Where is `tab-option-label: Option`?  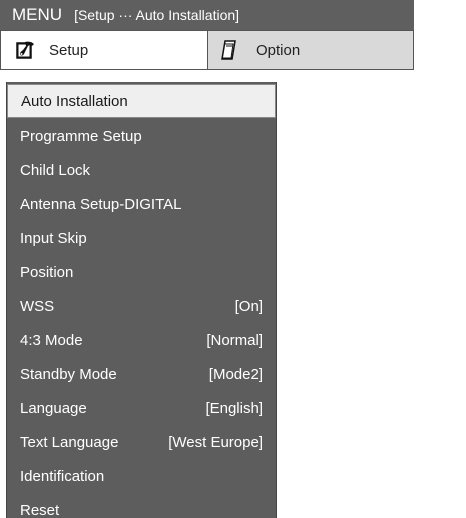 tab-option-label: Option is located at coordinates (278, 50).